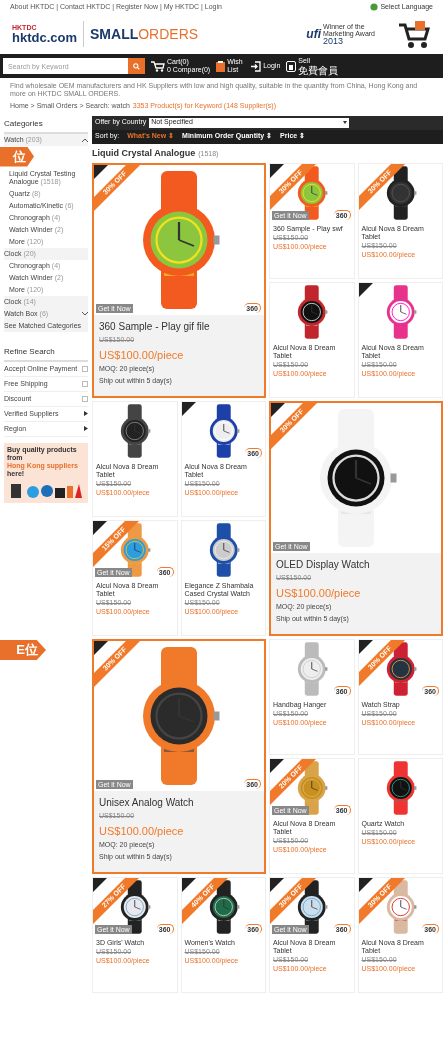  What do you see at coordinates (44, 37) in the screenshot?
I see `site-logo: hktdc.com` at bounding box center [44, 37].